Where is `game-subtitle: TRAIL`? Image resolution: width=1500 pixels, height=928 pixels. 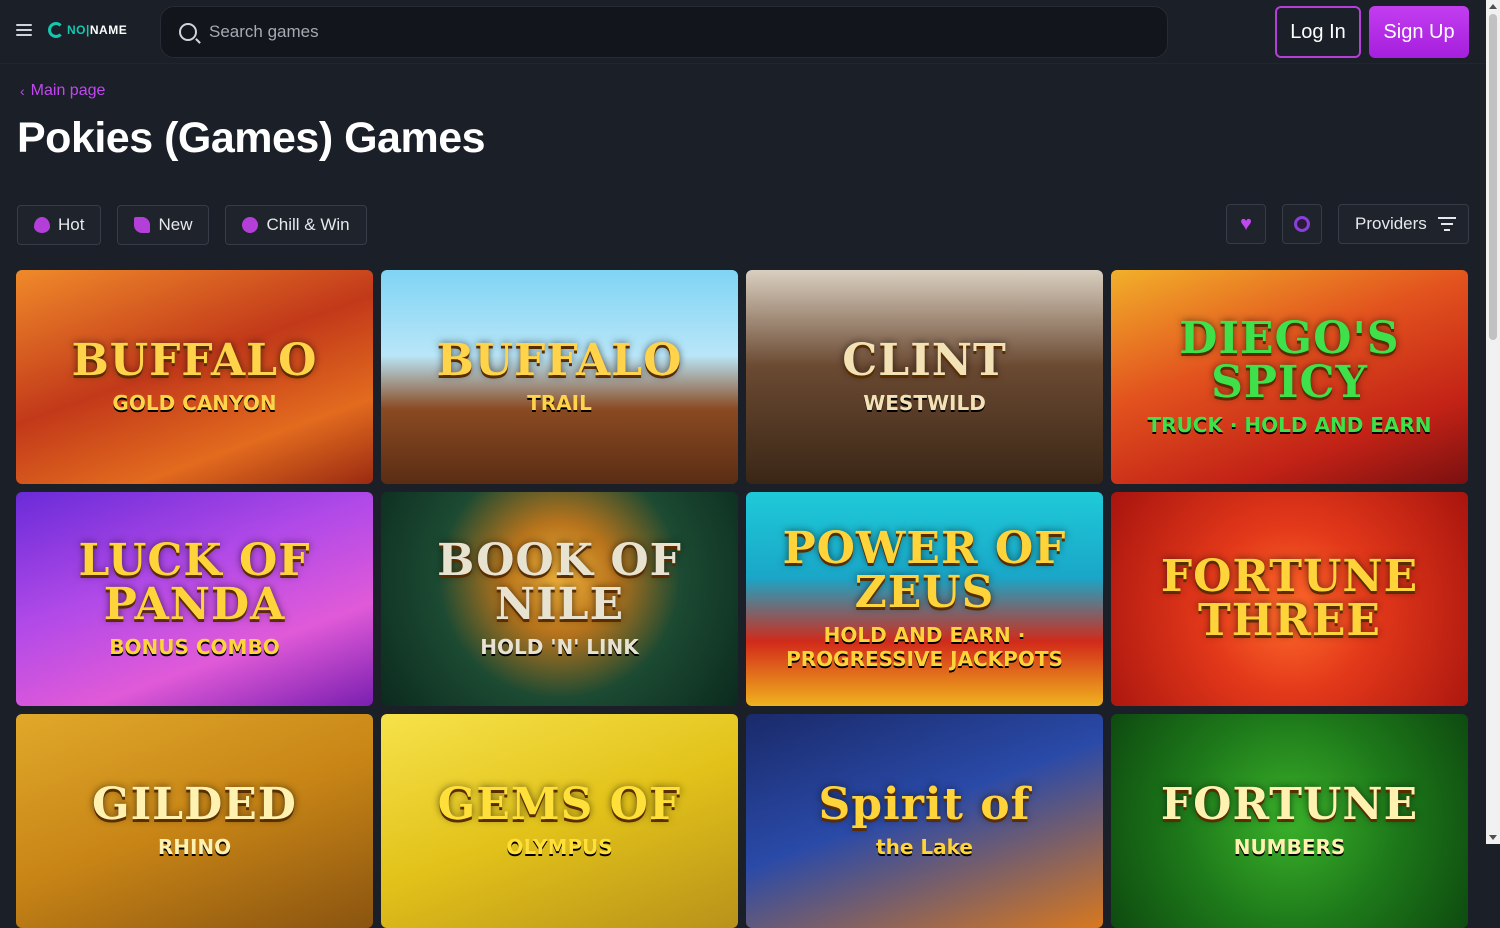 game-subtitle: TRAIL is located at coordinates (559, 403).